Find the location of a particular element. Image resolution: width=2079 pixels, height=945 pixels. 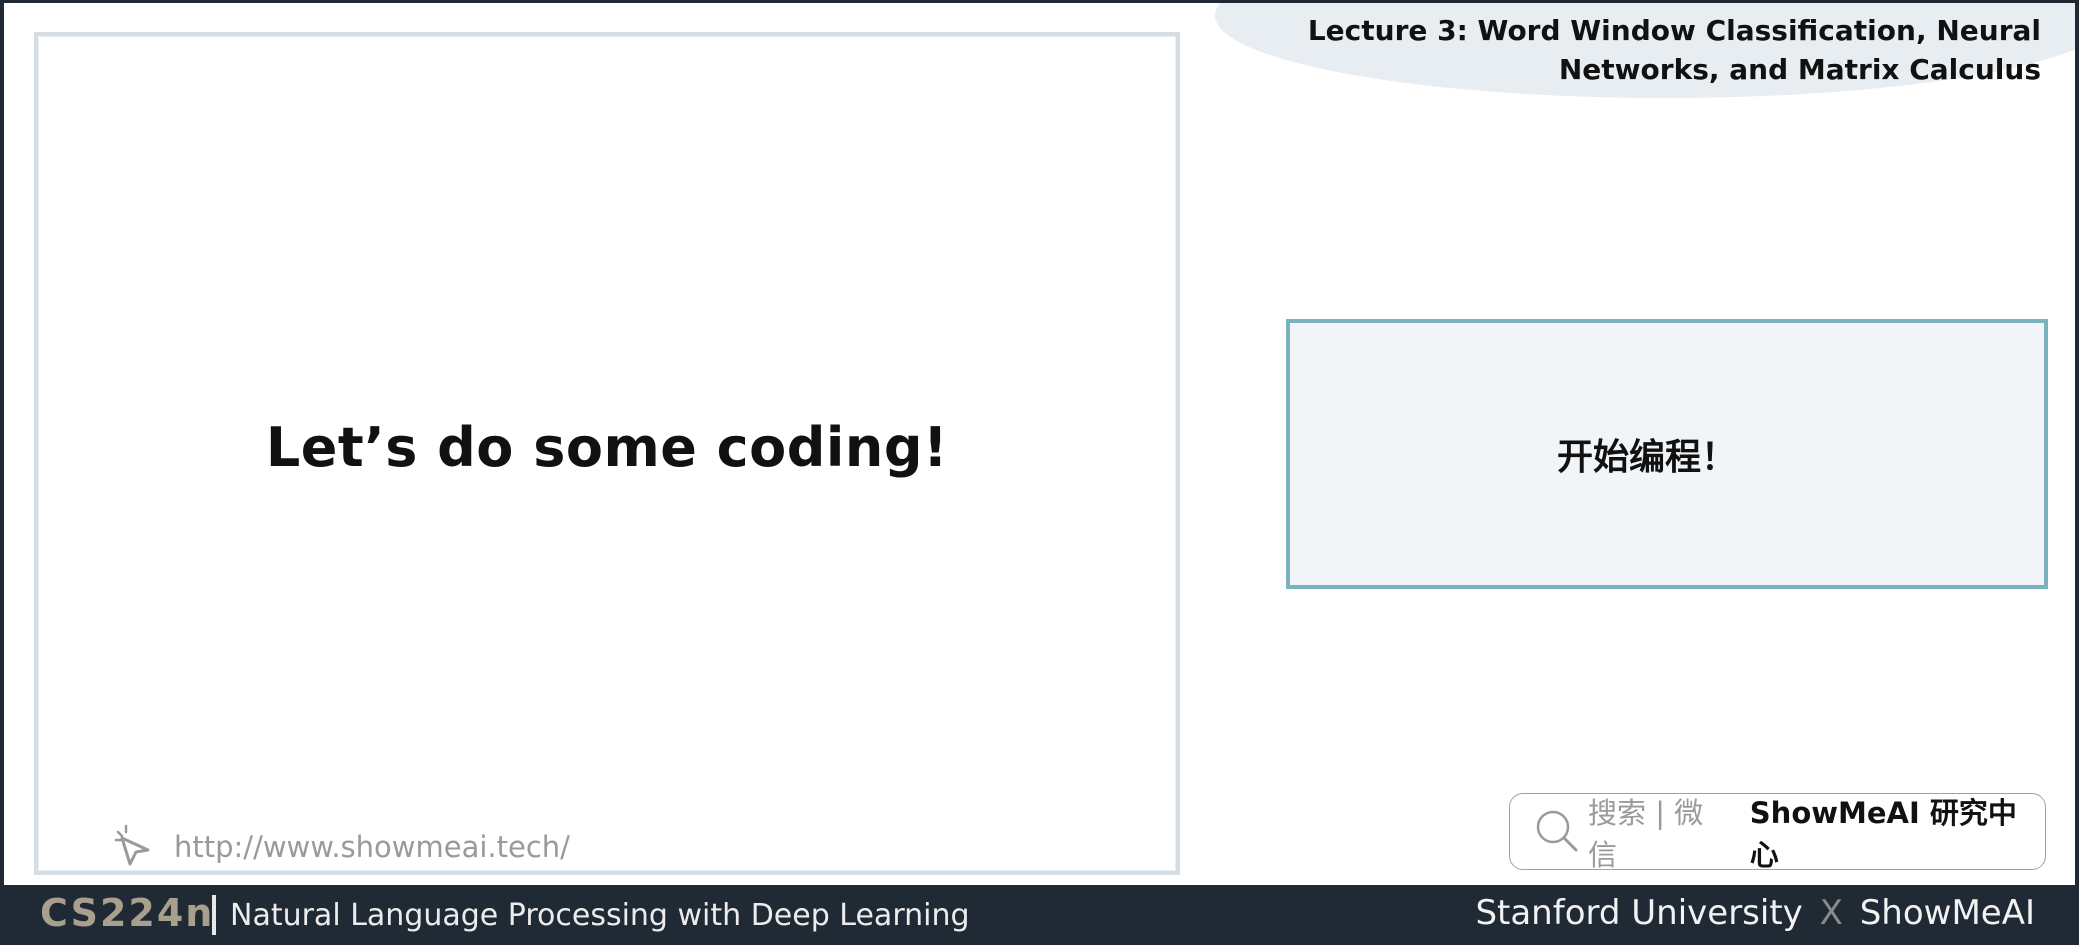

translation-text: 开始编程！ is located at coordinates (1646, 457).